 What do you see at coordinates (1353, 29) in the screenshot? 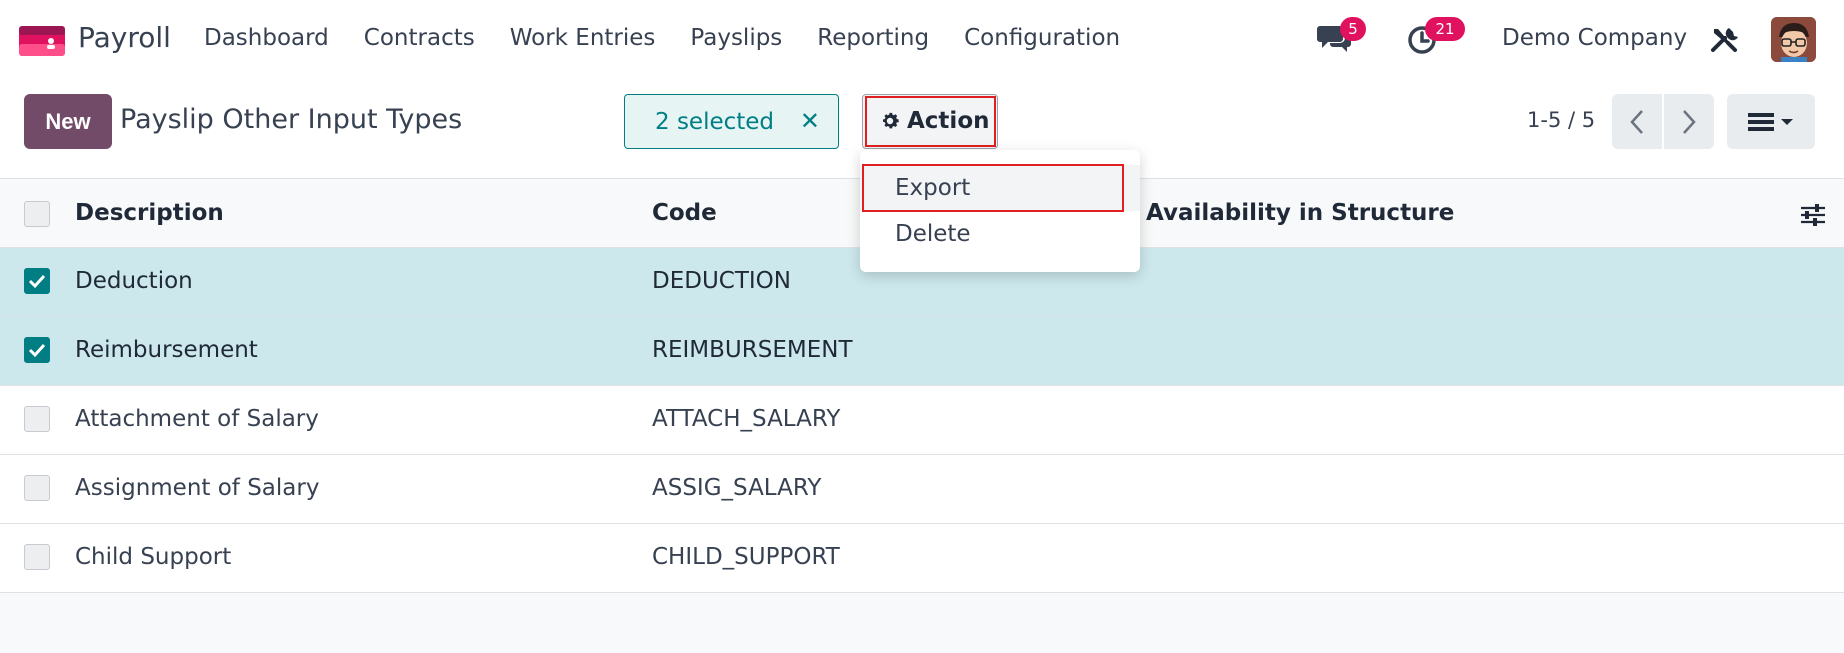
I see `chat-count-badge: 5` at bounding box center [1353, 29].